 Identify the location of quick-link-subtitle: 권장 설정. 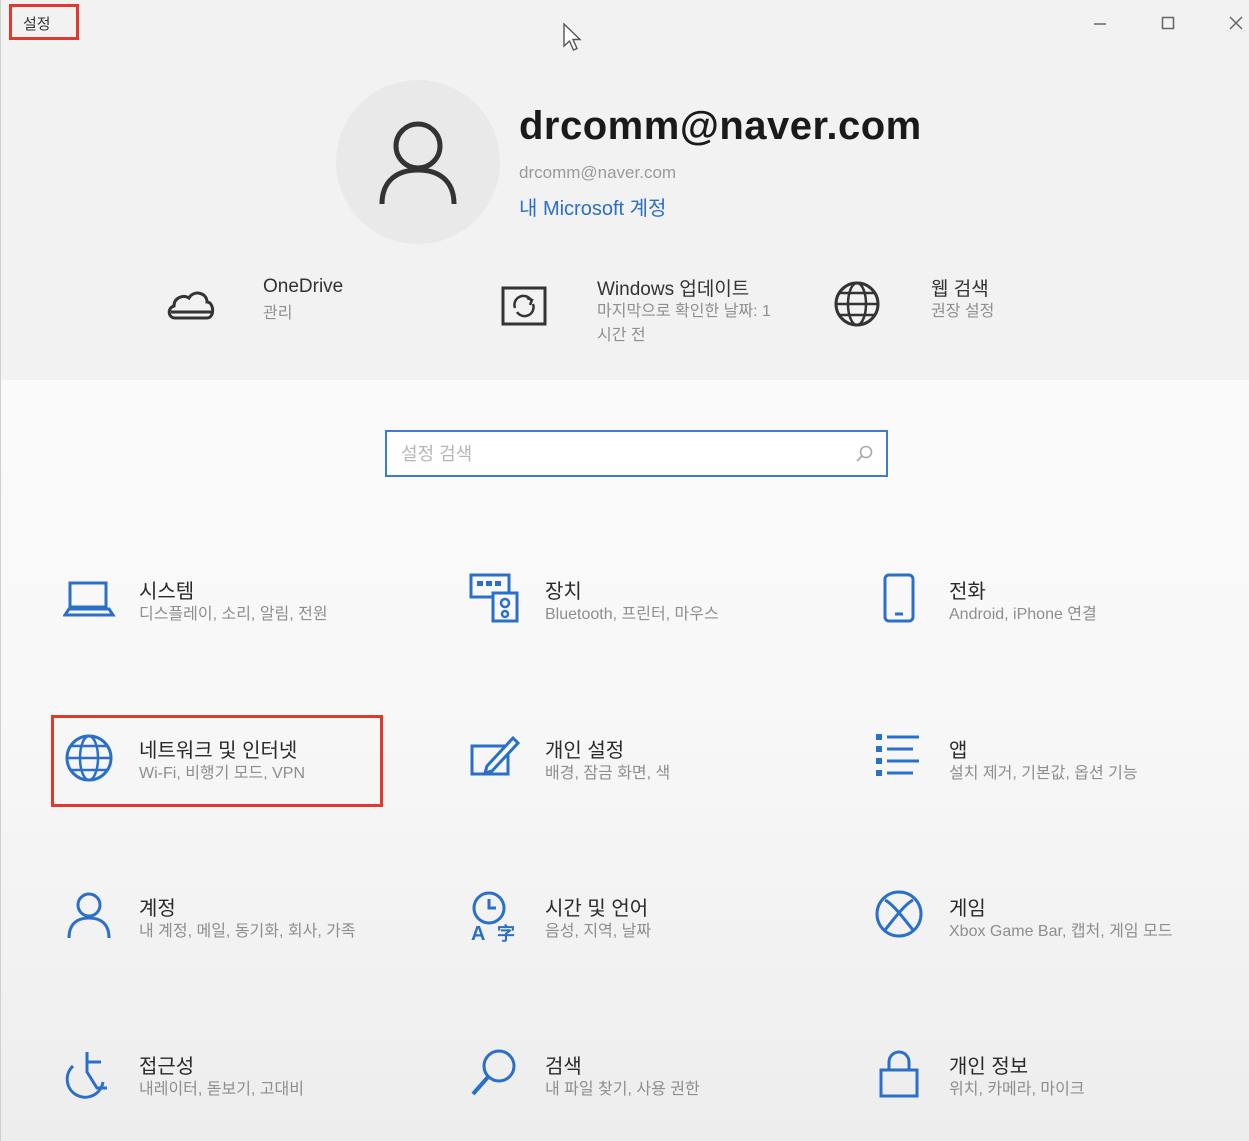
(963, 311).